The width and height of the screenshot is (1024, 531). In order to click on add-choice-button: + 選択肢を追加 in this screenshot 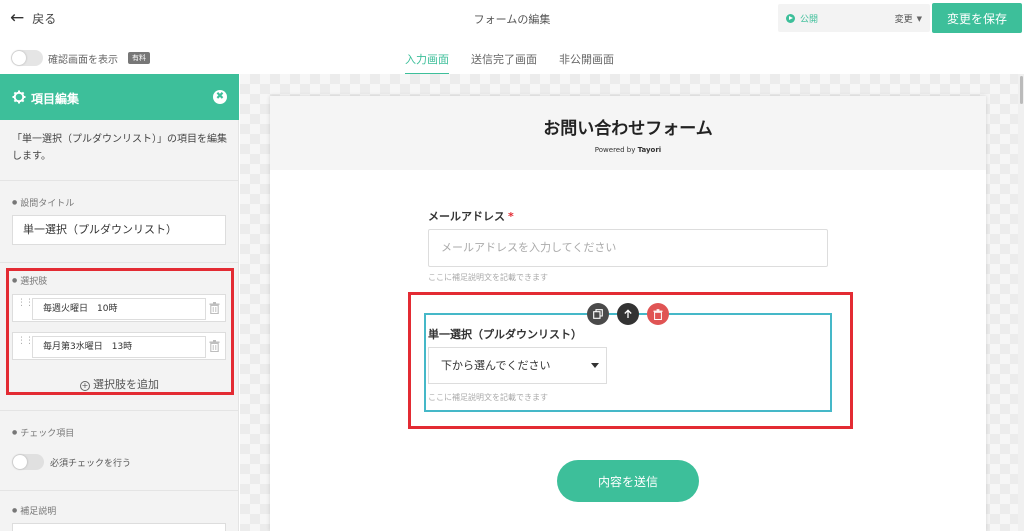, I will do `click(119, 384)`.